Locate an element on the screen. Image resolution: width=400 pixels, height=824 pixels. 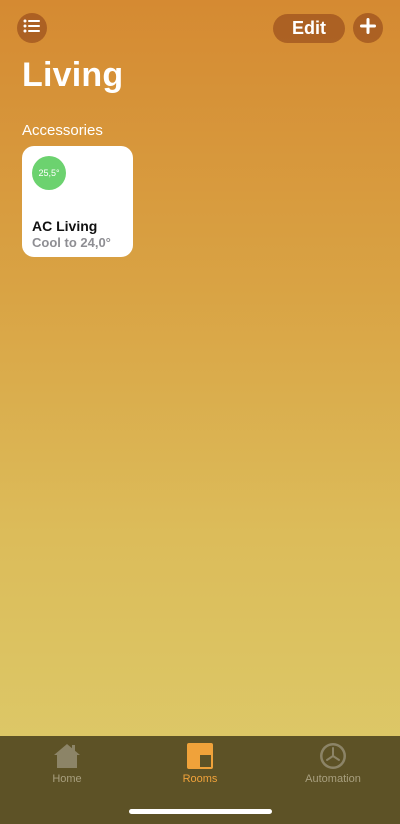
list-button is located at coordinates (32, 28).